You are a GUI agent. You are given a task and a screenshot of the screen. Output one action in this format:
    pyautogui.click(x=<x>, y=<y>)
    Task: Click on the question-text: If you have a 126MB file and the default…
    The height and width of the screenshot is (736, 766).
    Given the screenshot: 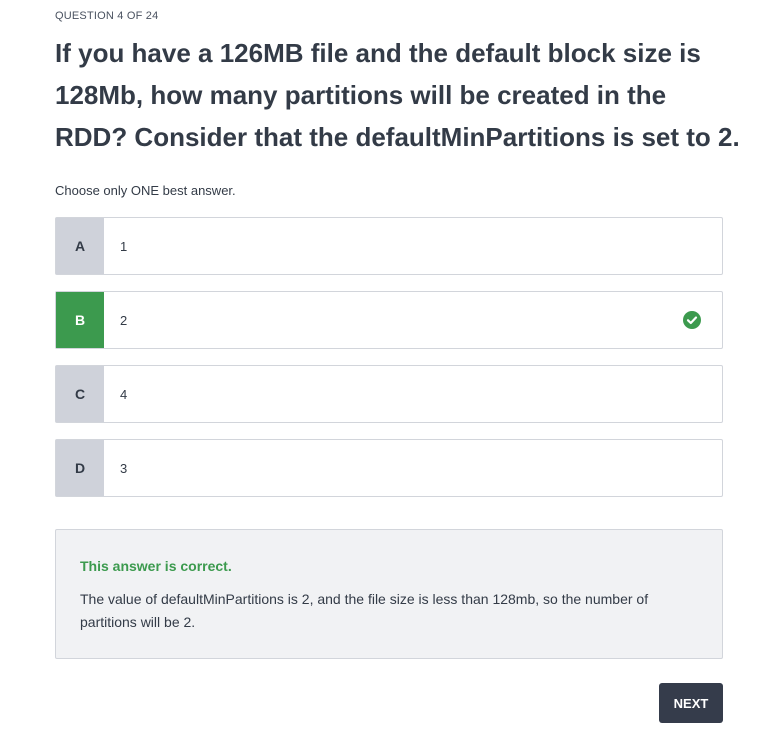 What is the action you would take?
    pyautogui.click(x=397, y=95)
    